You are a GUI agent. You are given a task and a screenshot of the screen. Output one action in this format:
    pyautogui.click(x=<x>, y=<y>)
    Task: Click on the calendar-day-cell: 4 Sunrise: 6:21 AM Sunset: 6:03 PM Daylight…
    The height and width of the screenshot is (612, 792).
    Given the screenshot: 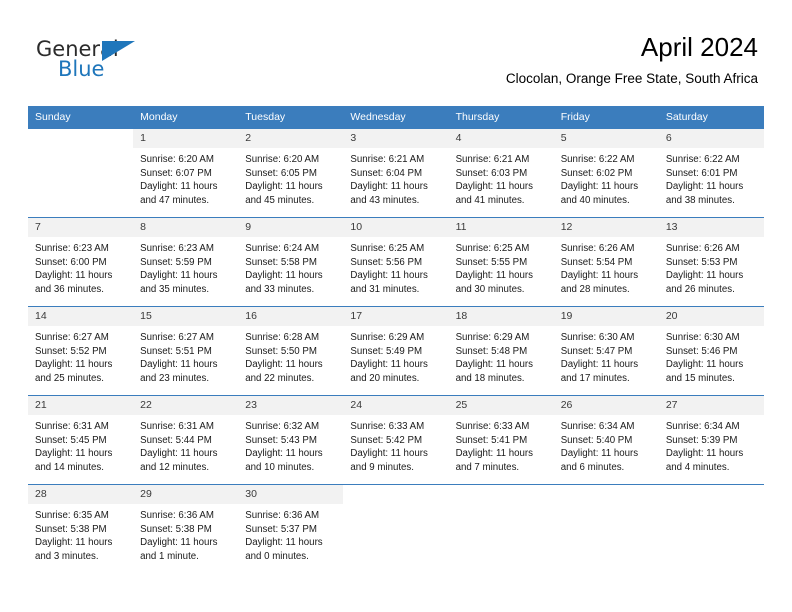 What is the action you would take?
    pyautogui.click(x=501, y=173)
    